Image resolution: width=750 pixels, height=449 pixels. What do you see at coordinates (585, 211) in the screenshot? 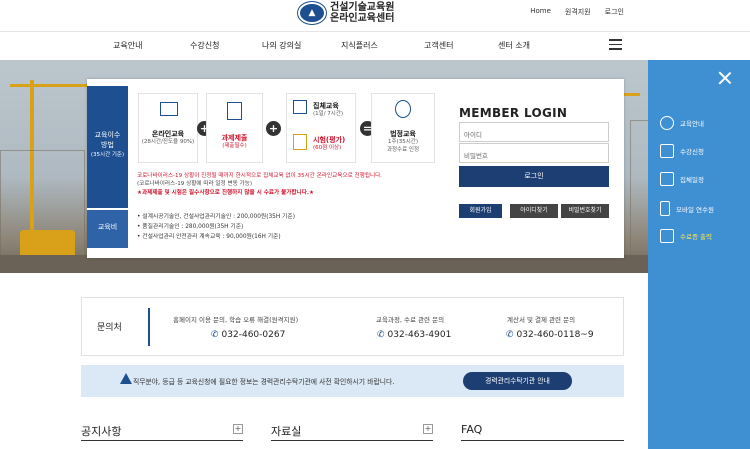
I see `find-password-button: 비밀번호찾기` at bounding box center [585, 211].